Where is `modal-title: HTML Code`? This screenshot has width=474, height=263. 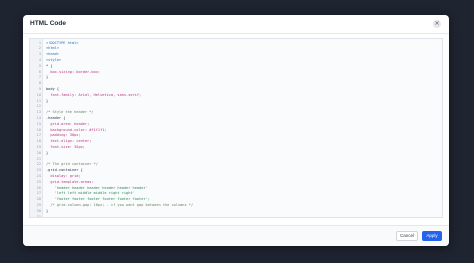 modal-title: HTML Code is located at coordinates (48, 23).